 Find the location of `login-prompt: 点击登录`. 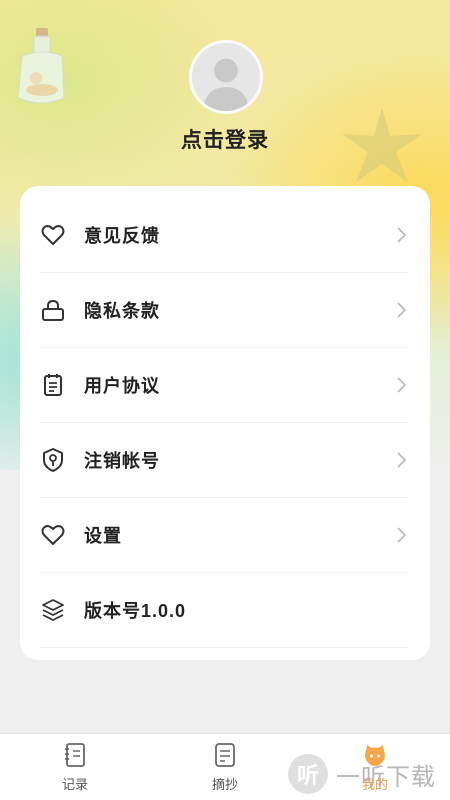

login-prompt: 点击登录 is located at coordinates (225, 139).